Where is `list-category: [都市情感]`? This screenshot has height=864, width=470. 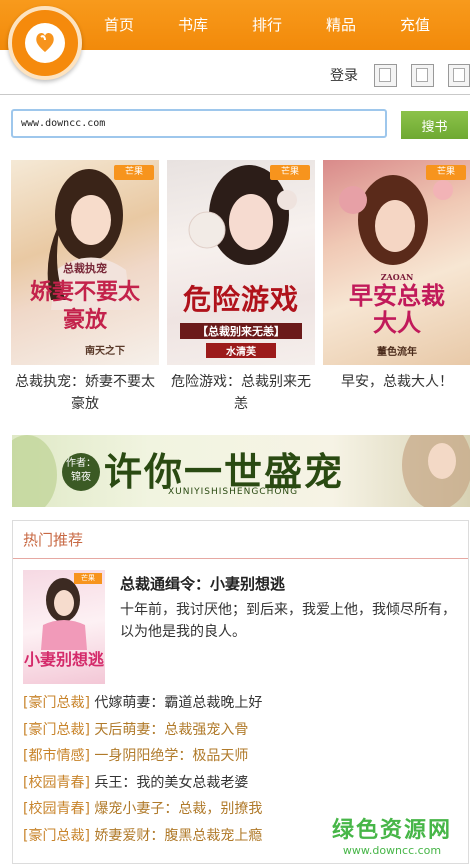 list-category: [都市情感] is located at coordinates (56, 756).